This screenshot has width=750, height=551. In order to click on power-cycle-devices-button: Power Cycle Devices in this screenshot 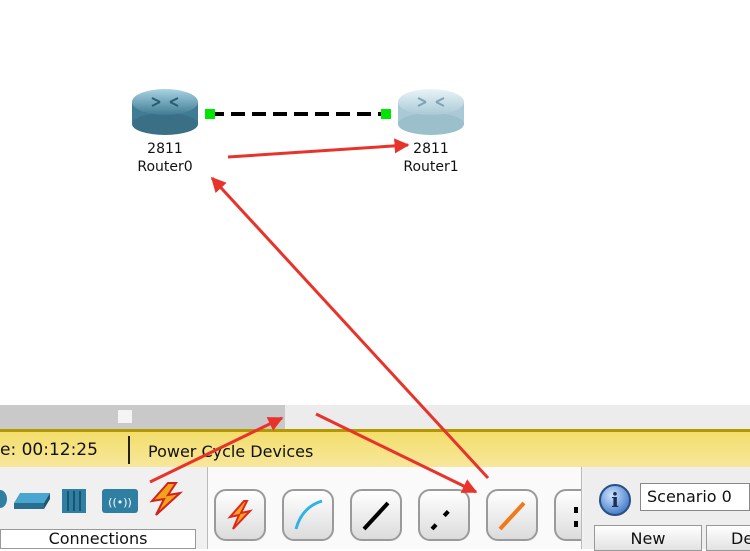, I will do `click(230, 451)`.